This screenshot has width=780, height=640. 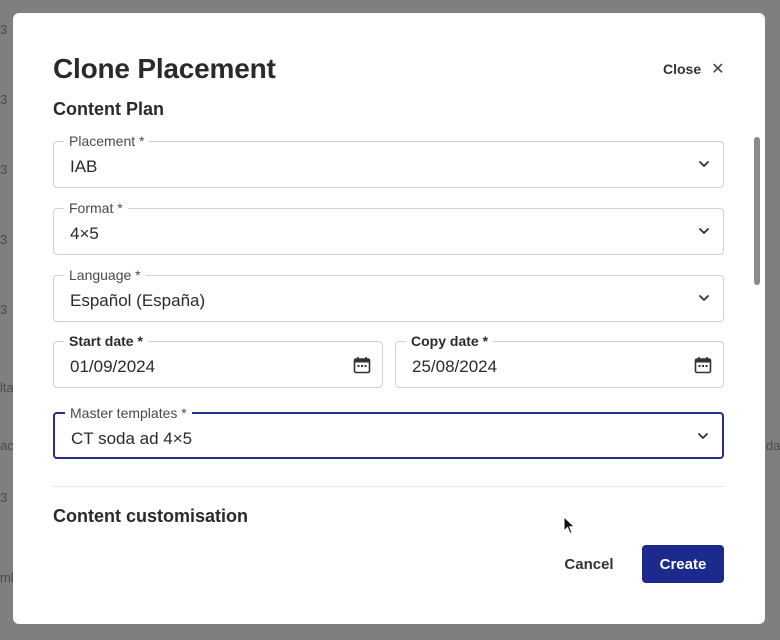 What do you see at coordinates (105, 275) in the screenshot?
I see `language-label: Language *` at bounding box center [105, 275].